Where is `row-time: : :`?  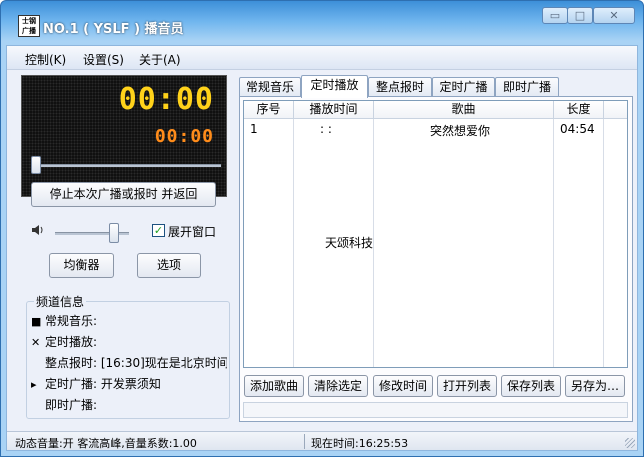 row-time: : : is located at coordinates (326, 129).